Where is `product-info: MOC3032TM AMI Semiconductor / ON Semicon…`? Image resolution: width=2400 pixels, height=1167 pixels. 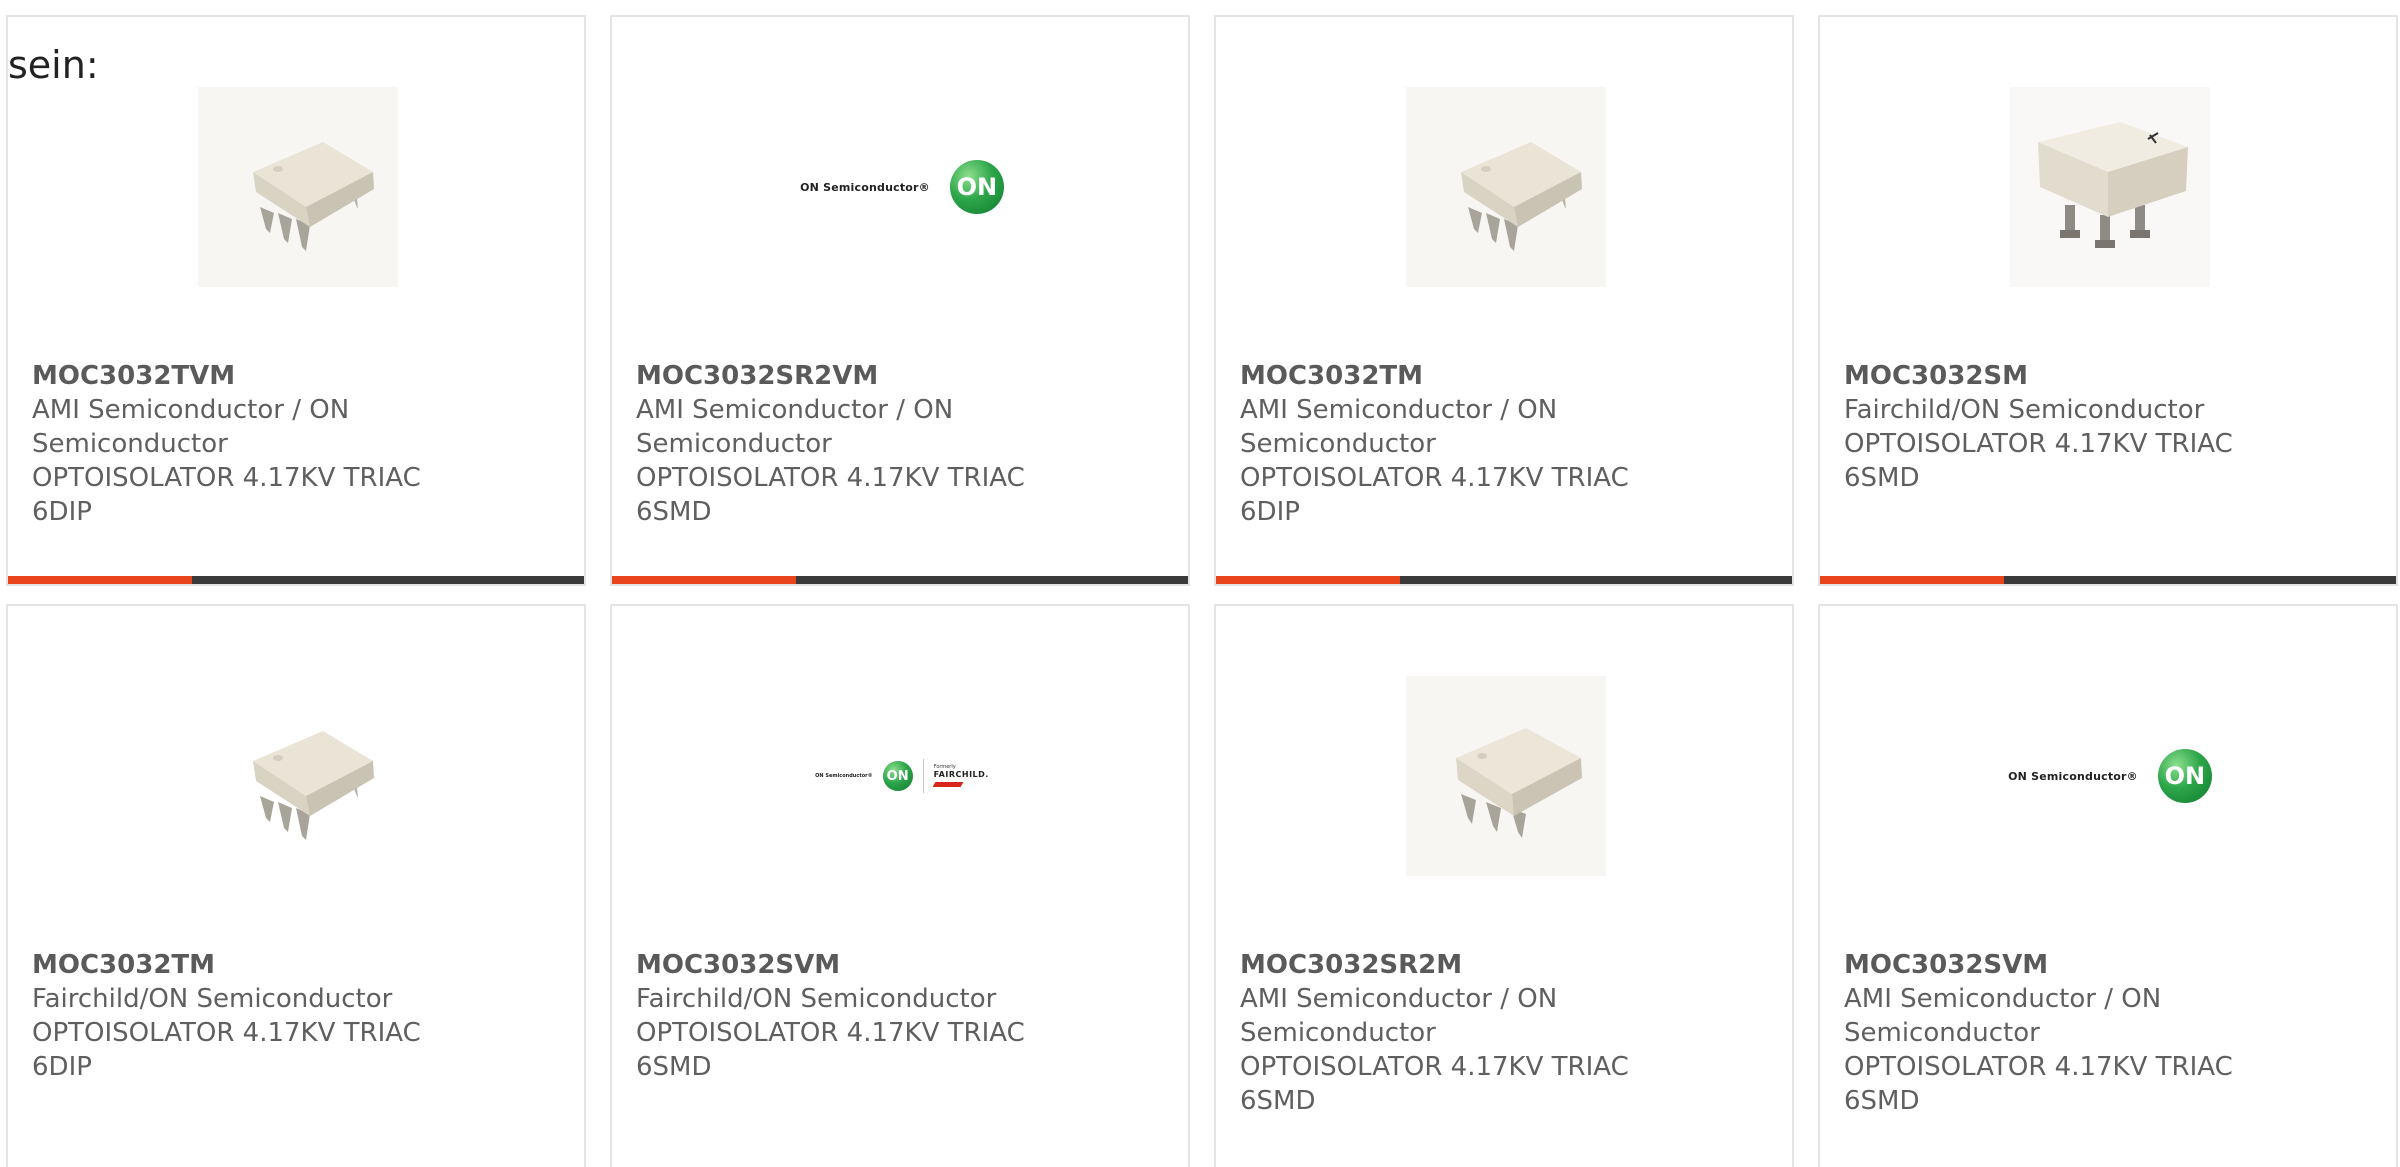
product-info: MOC3032TM AMI Semiconductor / ON Semicon… is located at coordinates (1460, 444).